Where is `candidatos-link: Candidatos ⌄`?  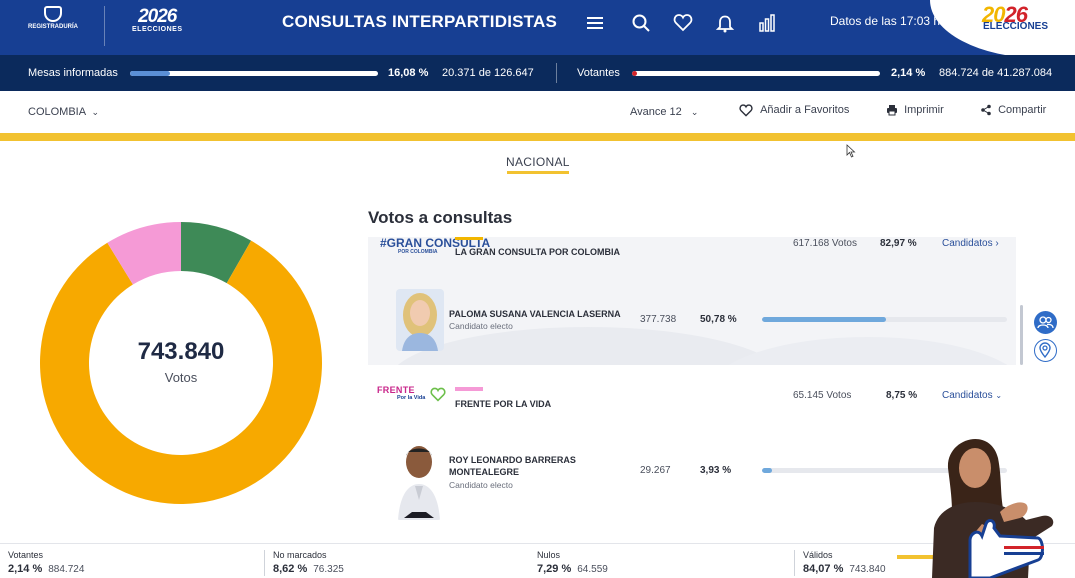 candidatos-link: Candidatos ⌄ is located at coordinates (972, 395).